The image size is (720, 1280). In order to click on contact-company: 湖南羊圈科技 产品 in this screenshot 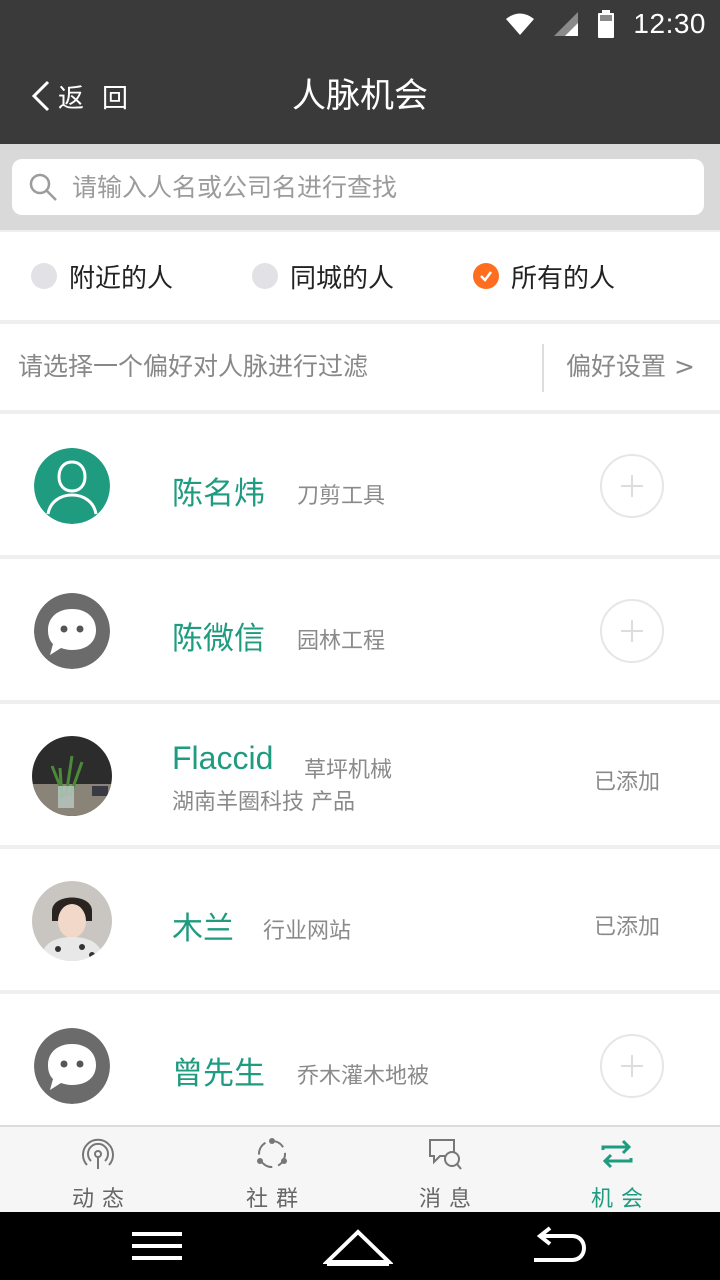, I will do `click(263, 802)`.